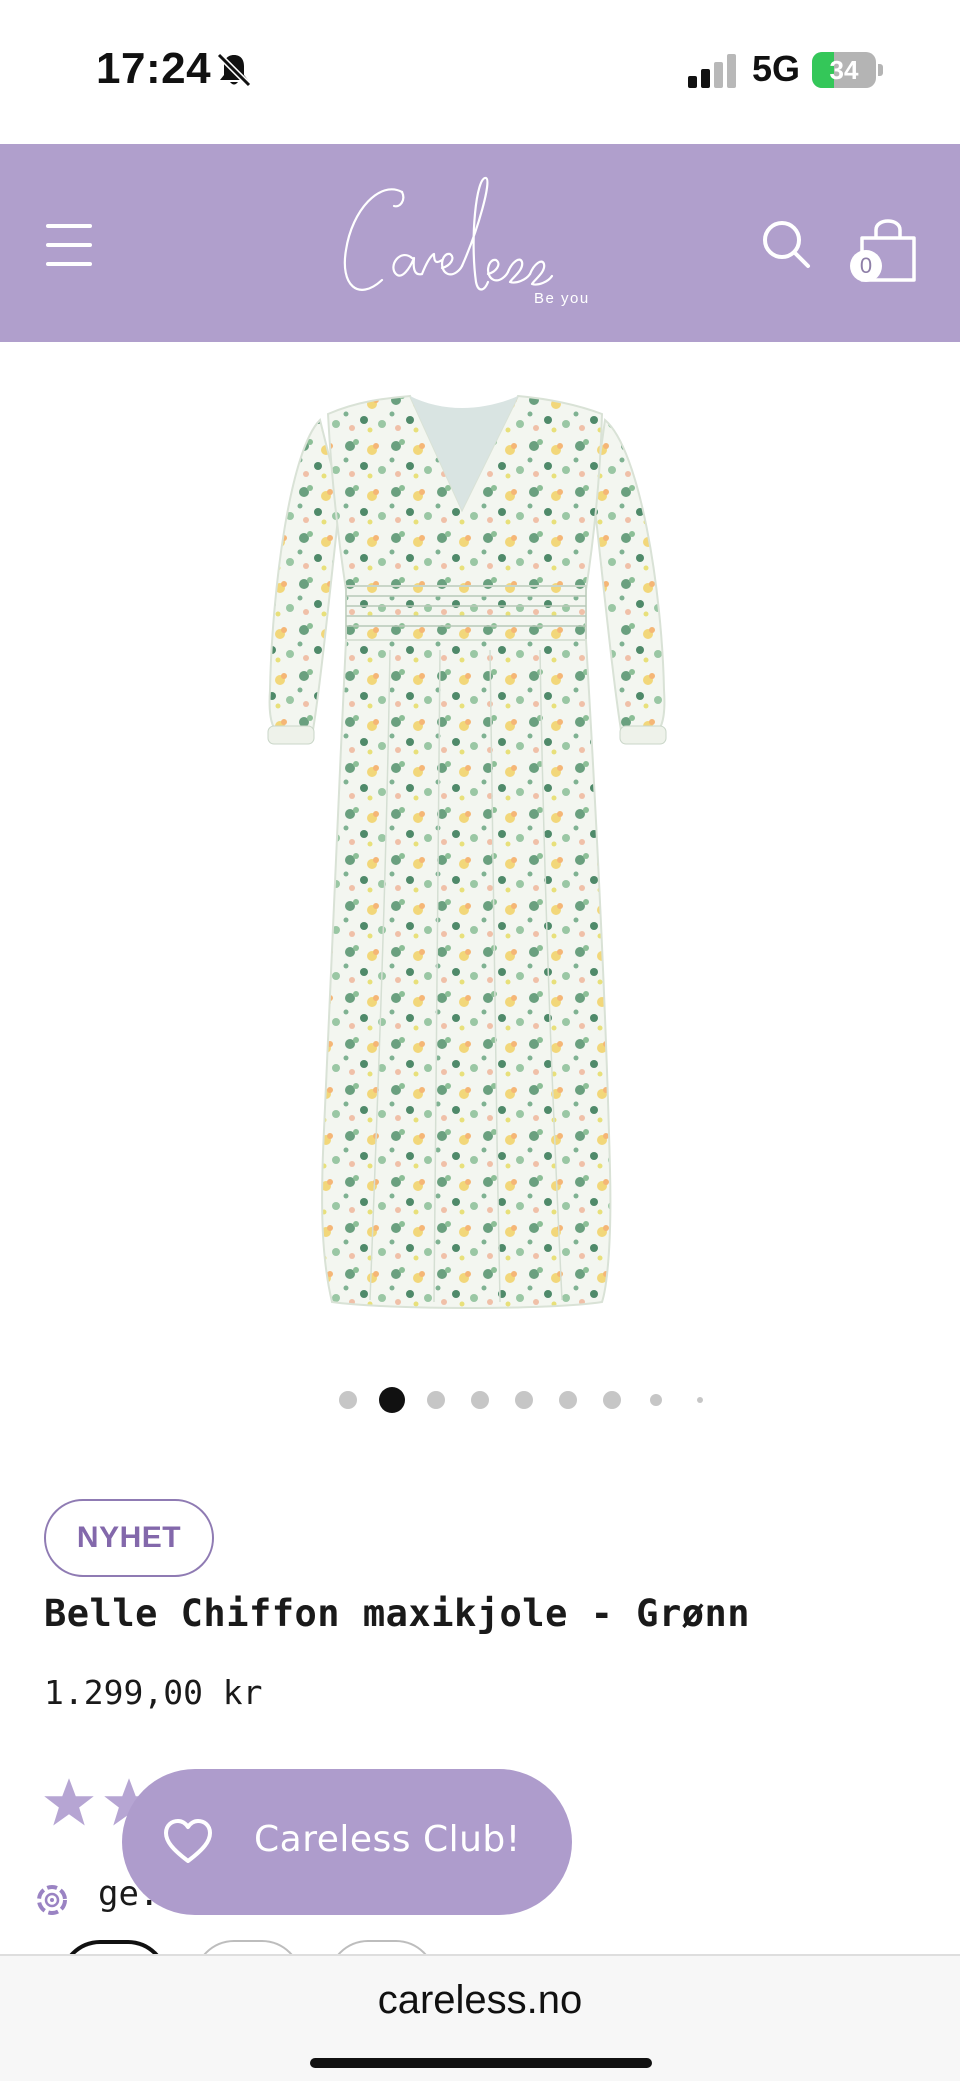 This screenshot has width=960, height=2081. I want to click on club-button-label: Careless Club!, so click(387, 1839).